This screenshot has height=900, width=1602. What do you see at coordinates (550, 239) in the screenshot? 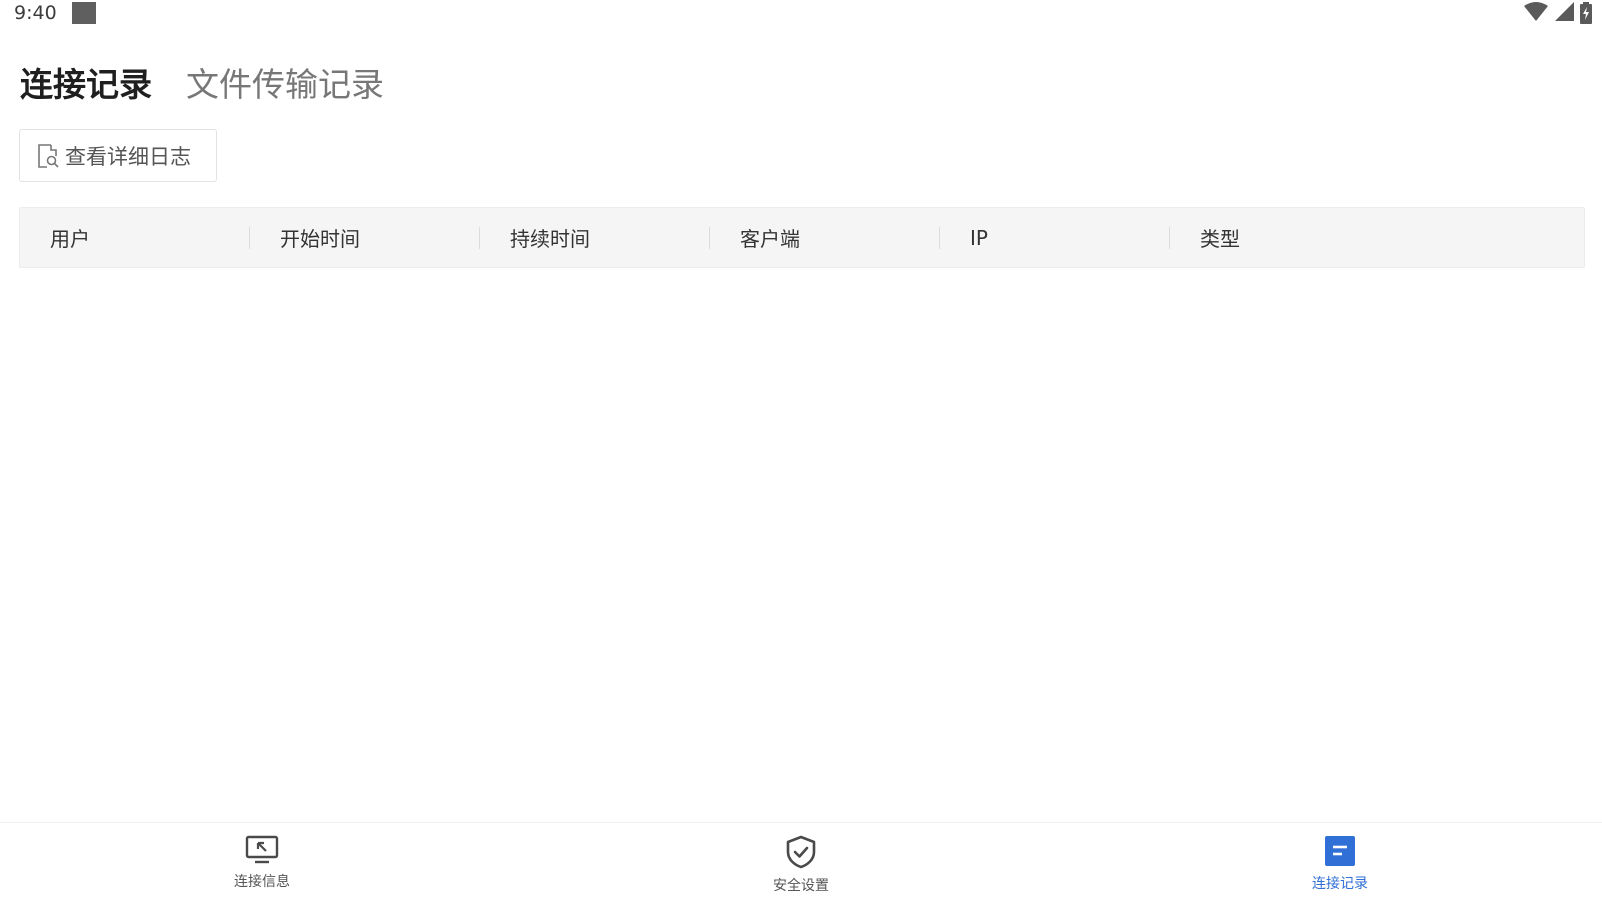
I see `column-label: 持续时间` at bounding box center [550, 239].